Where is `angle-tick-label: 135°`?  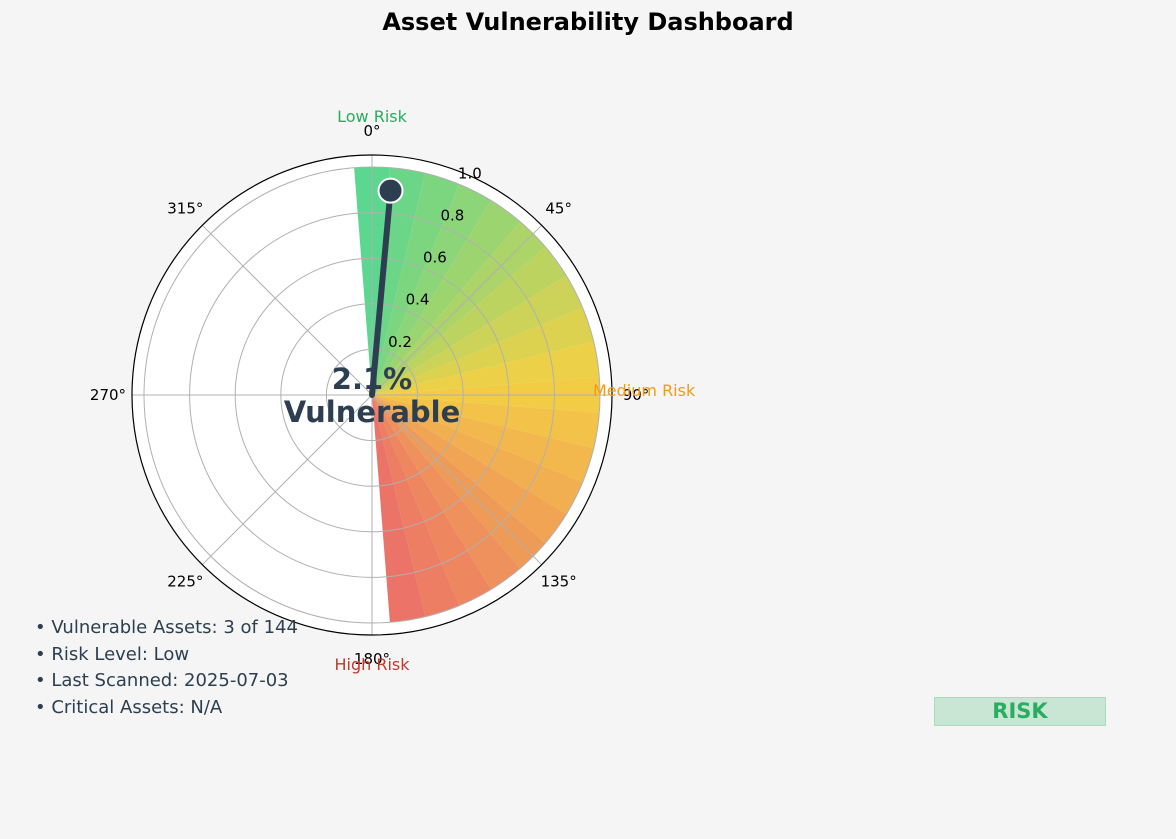 angle-tick-label: 135° is located at coordinates (559, 582).